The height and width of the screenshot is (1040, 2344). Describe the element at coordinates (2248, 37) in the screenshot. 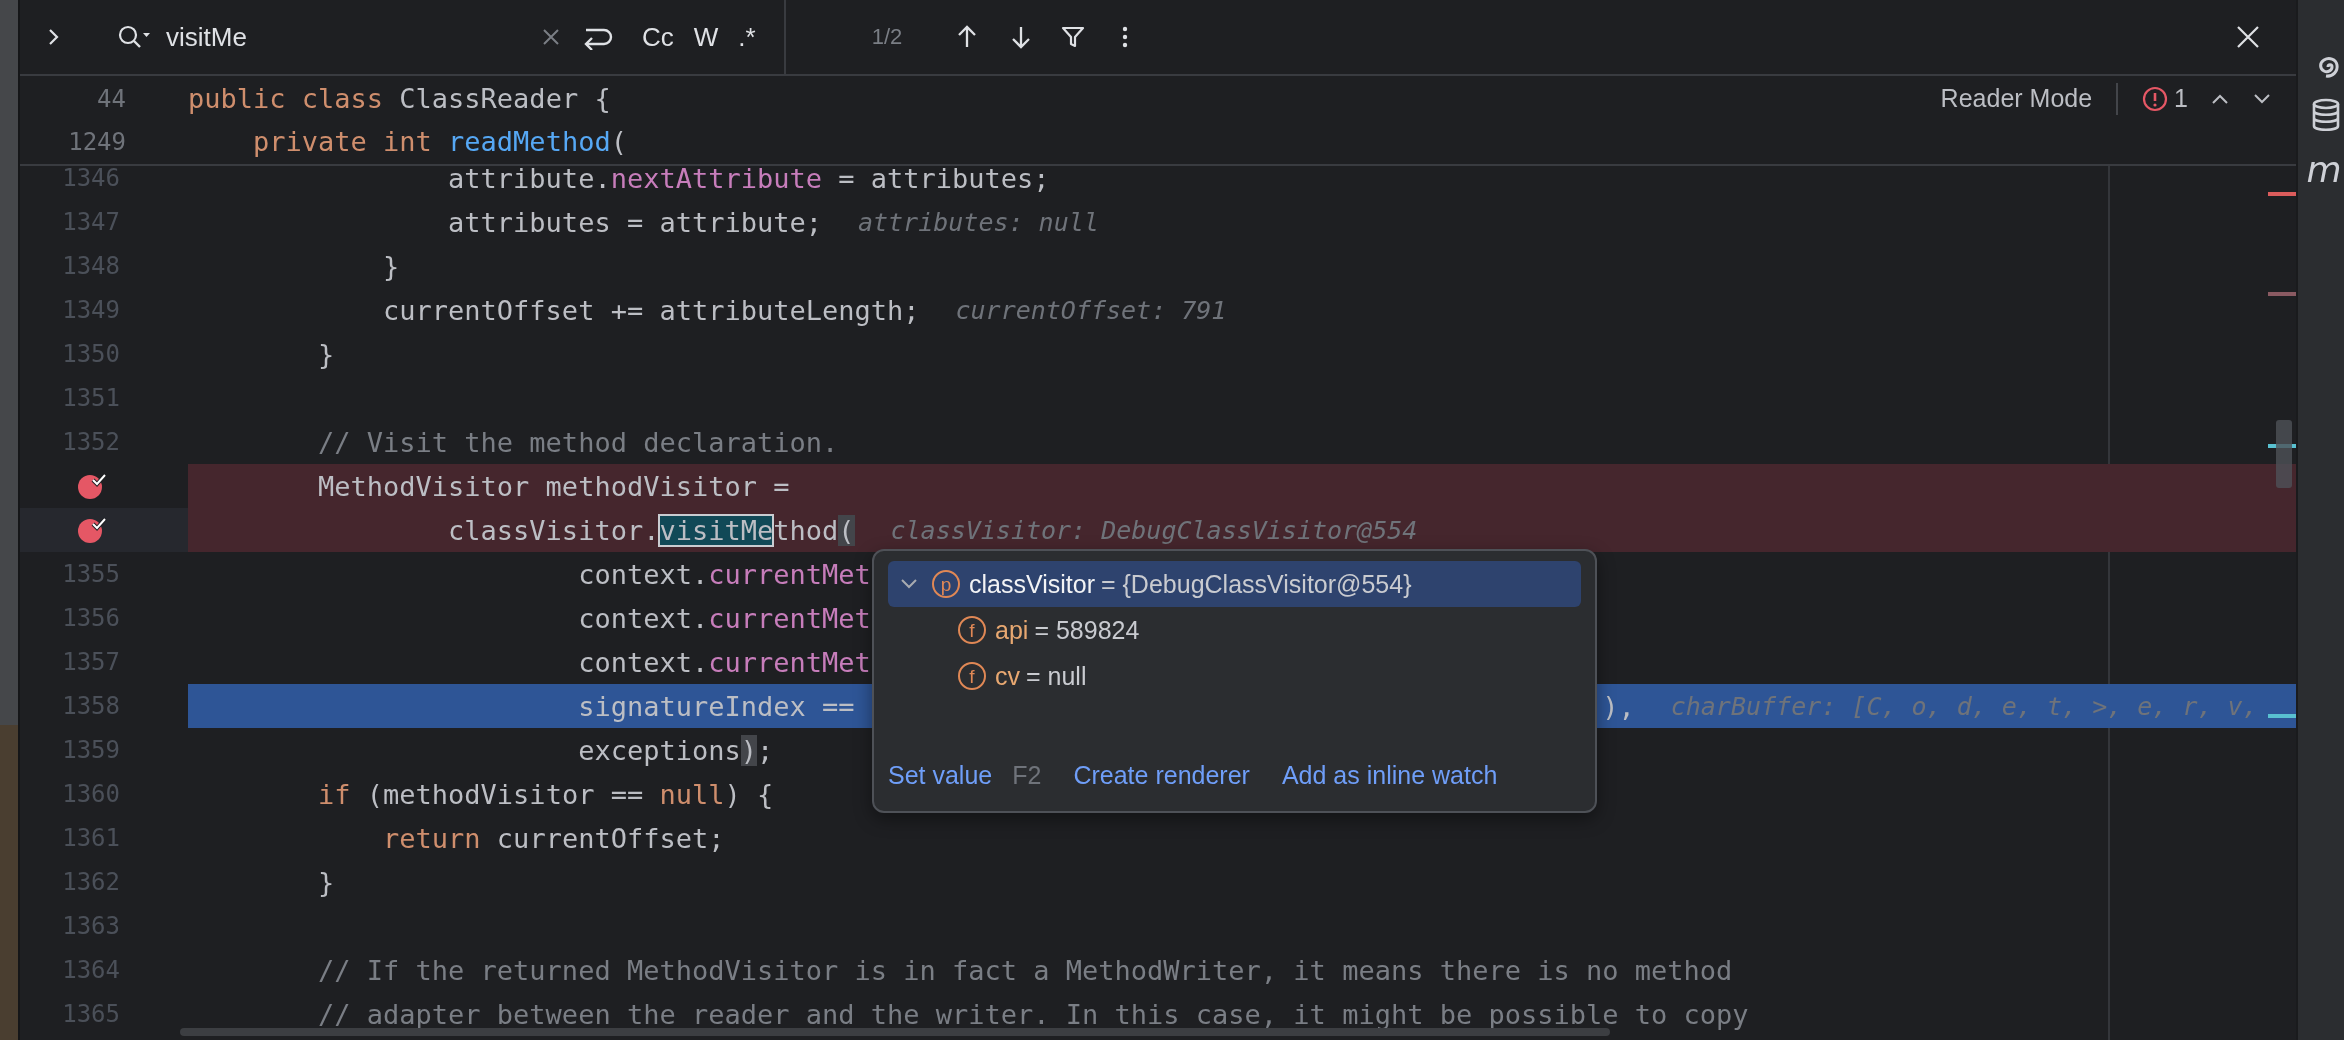

I see `close-icon` at that location.